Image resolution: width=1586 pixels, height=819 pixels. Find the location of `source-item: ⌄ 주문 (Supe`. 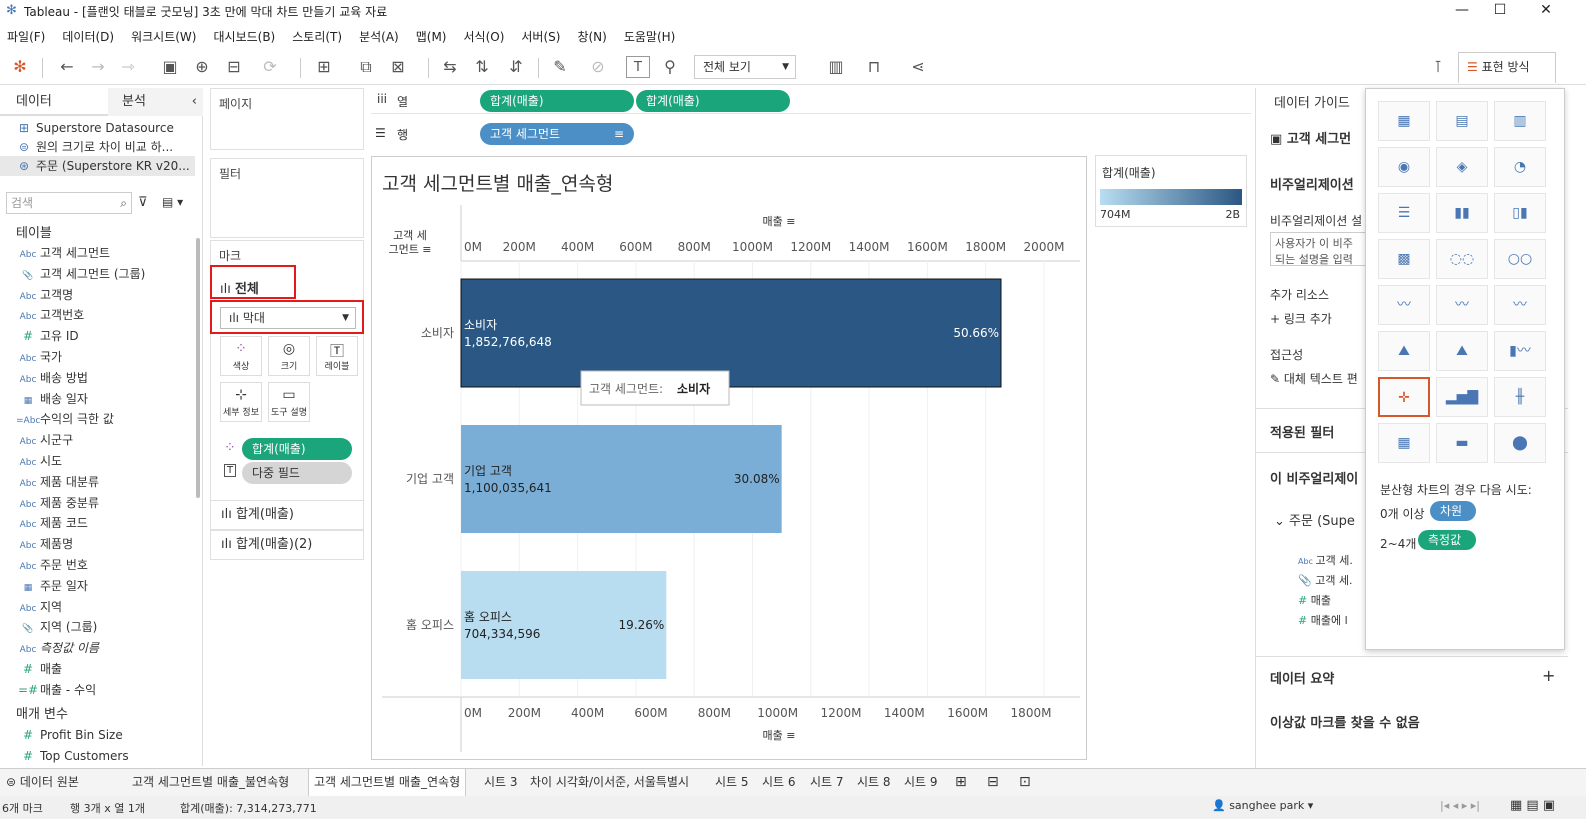

source-item: ⌄ 주문 (Supe is located at coordinates (1314, 519).